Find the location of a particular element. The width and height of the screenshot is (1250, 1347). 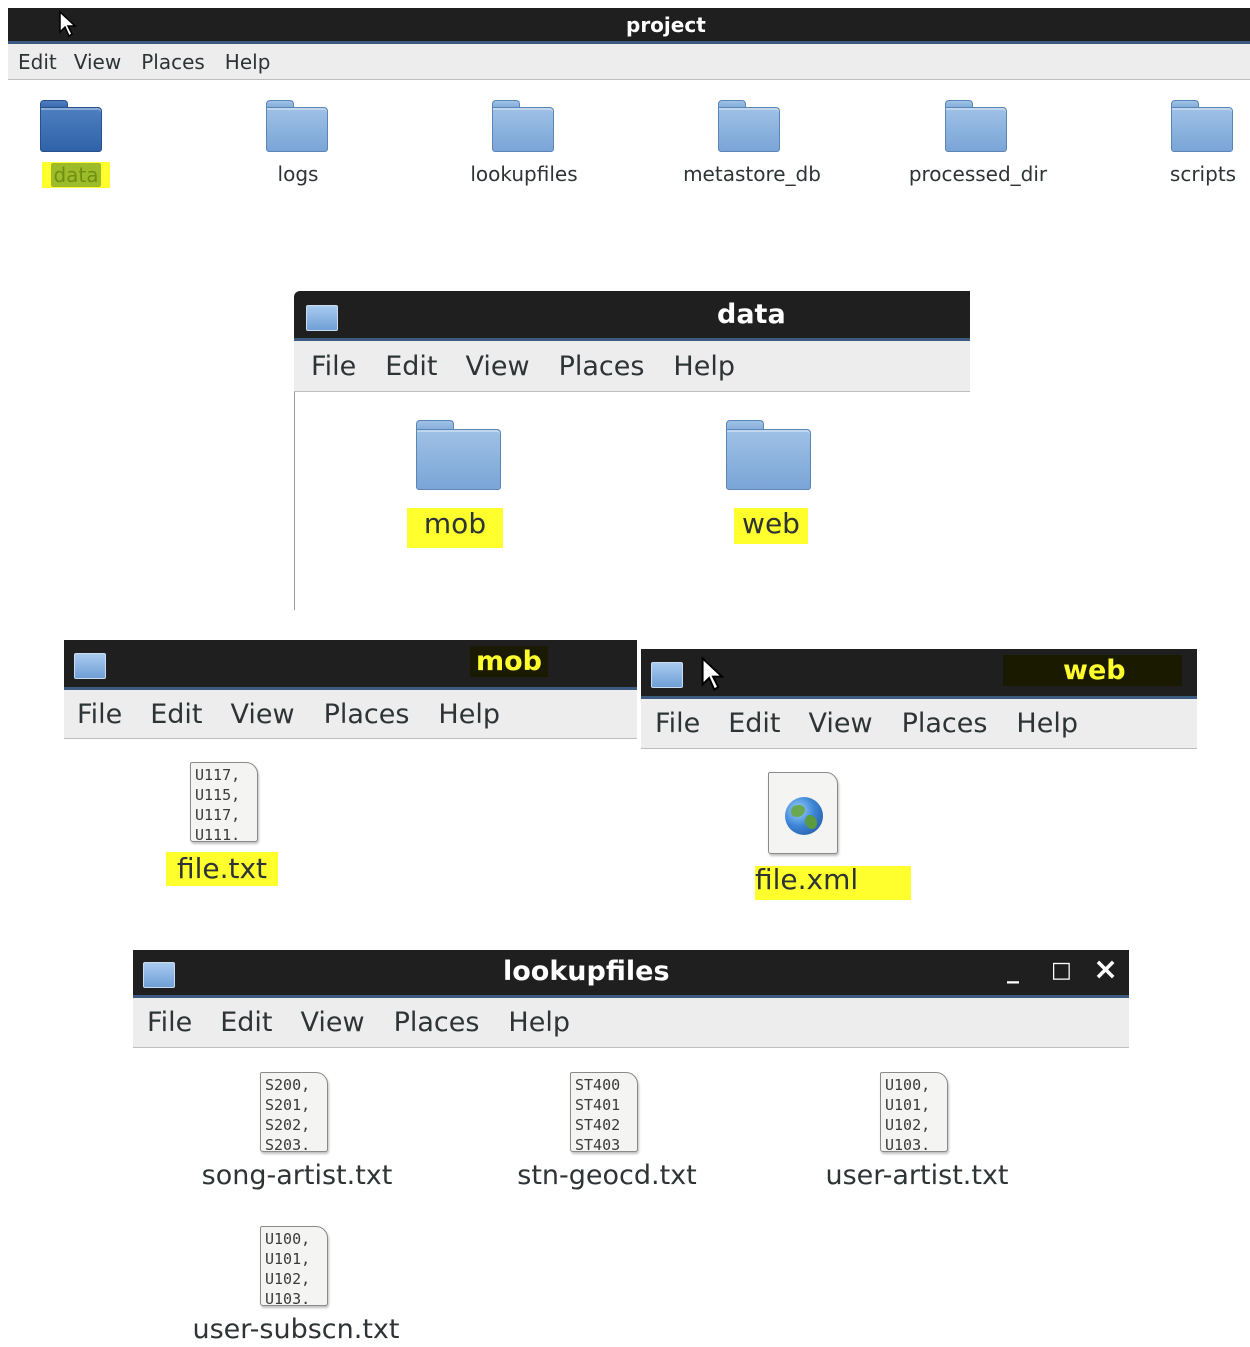

web-menubar: File Edit View Places Help is located at coordinates (919, 724).